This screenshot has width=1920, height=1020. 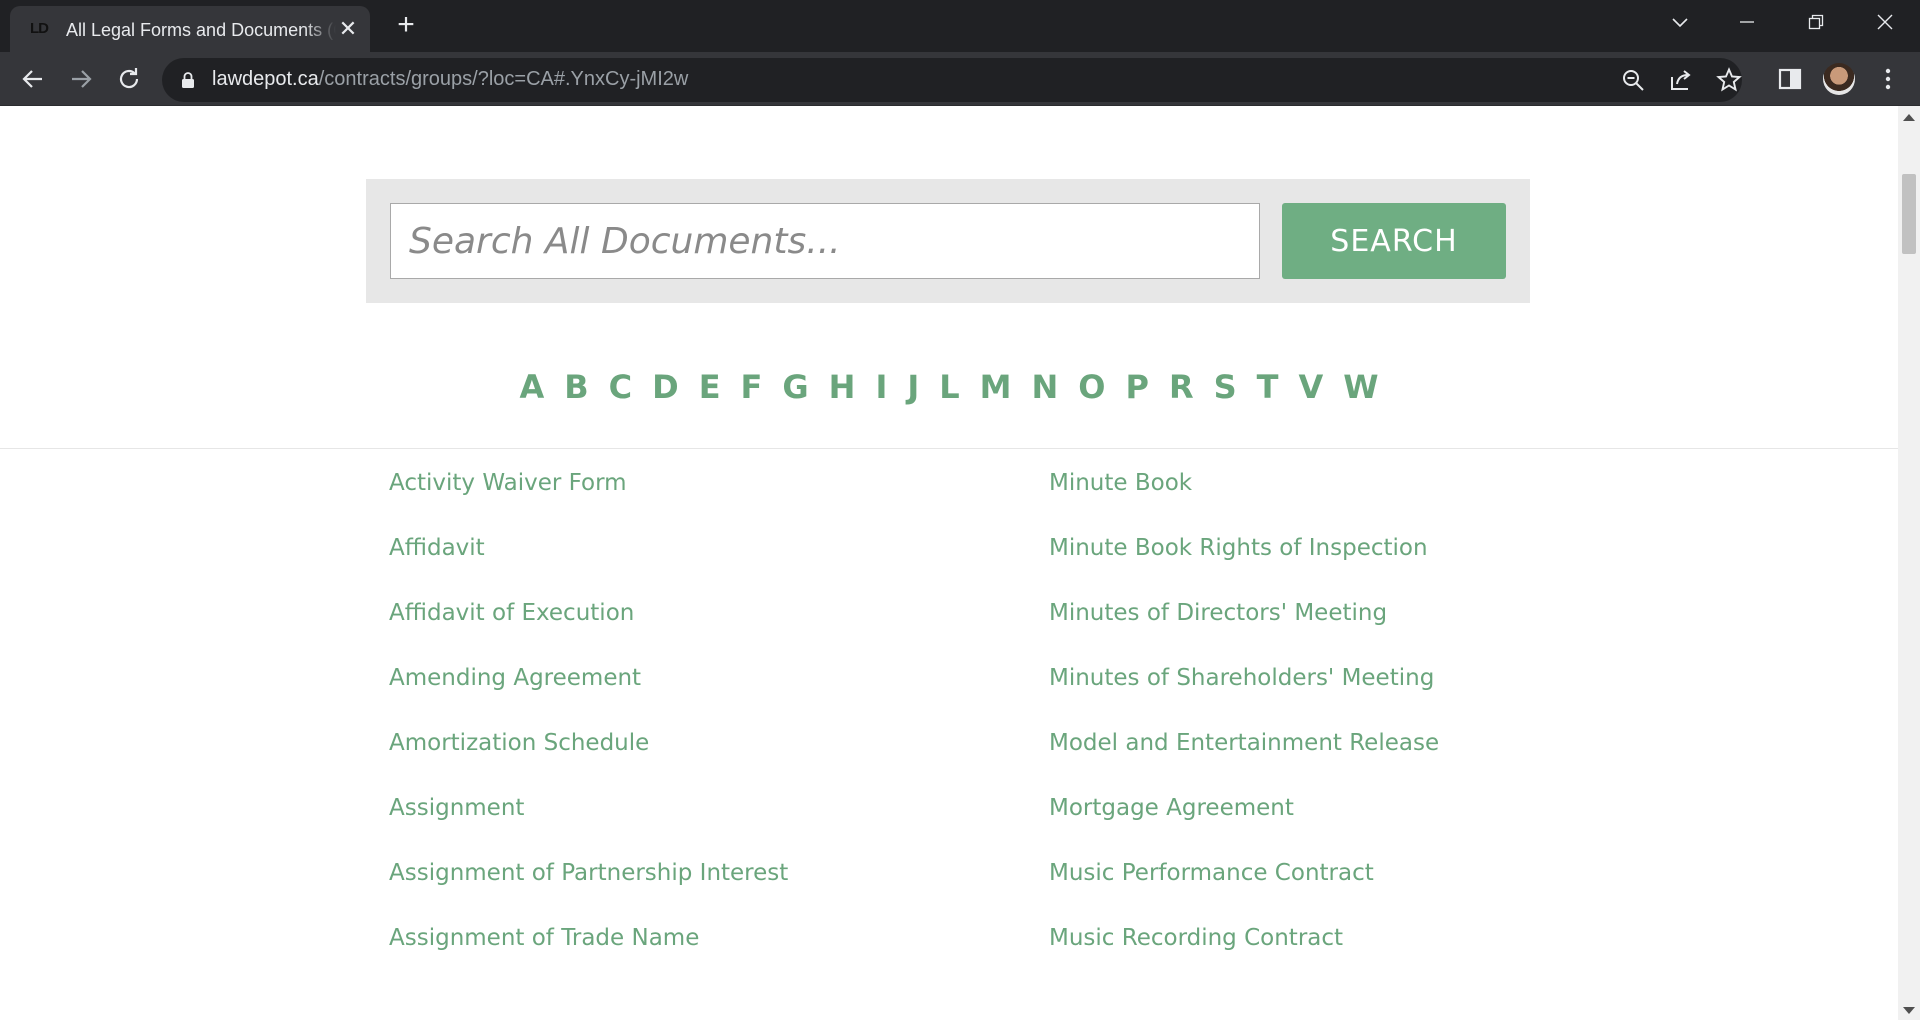 I want to click on list-item: Activity Waiver Form, so click(x=689, y=486).